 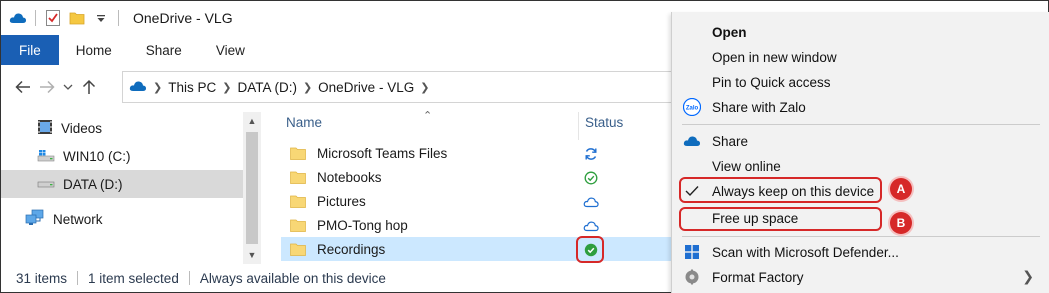 I want to click on nav-item-network: Network, so click(x=122, y=219).